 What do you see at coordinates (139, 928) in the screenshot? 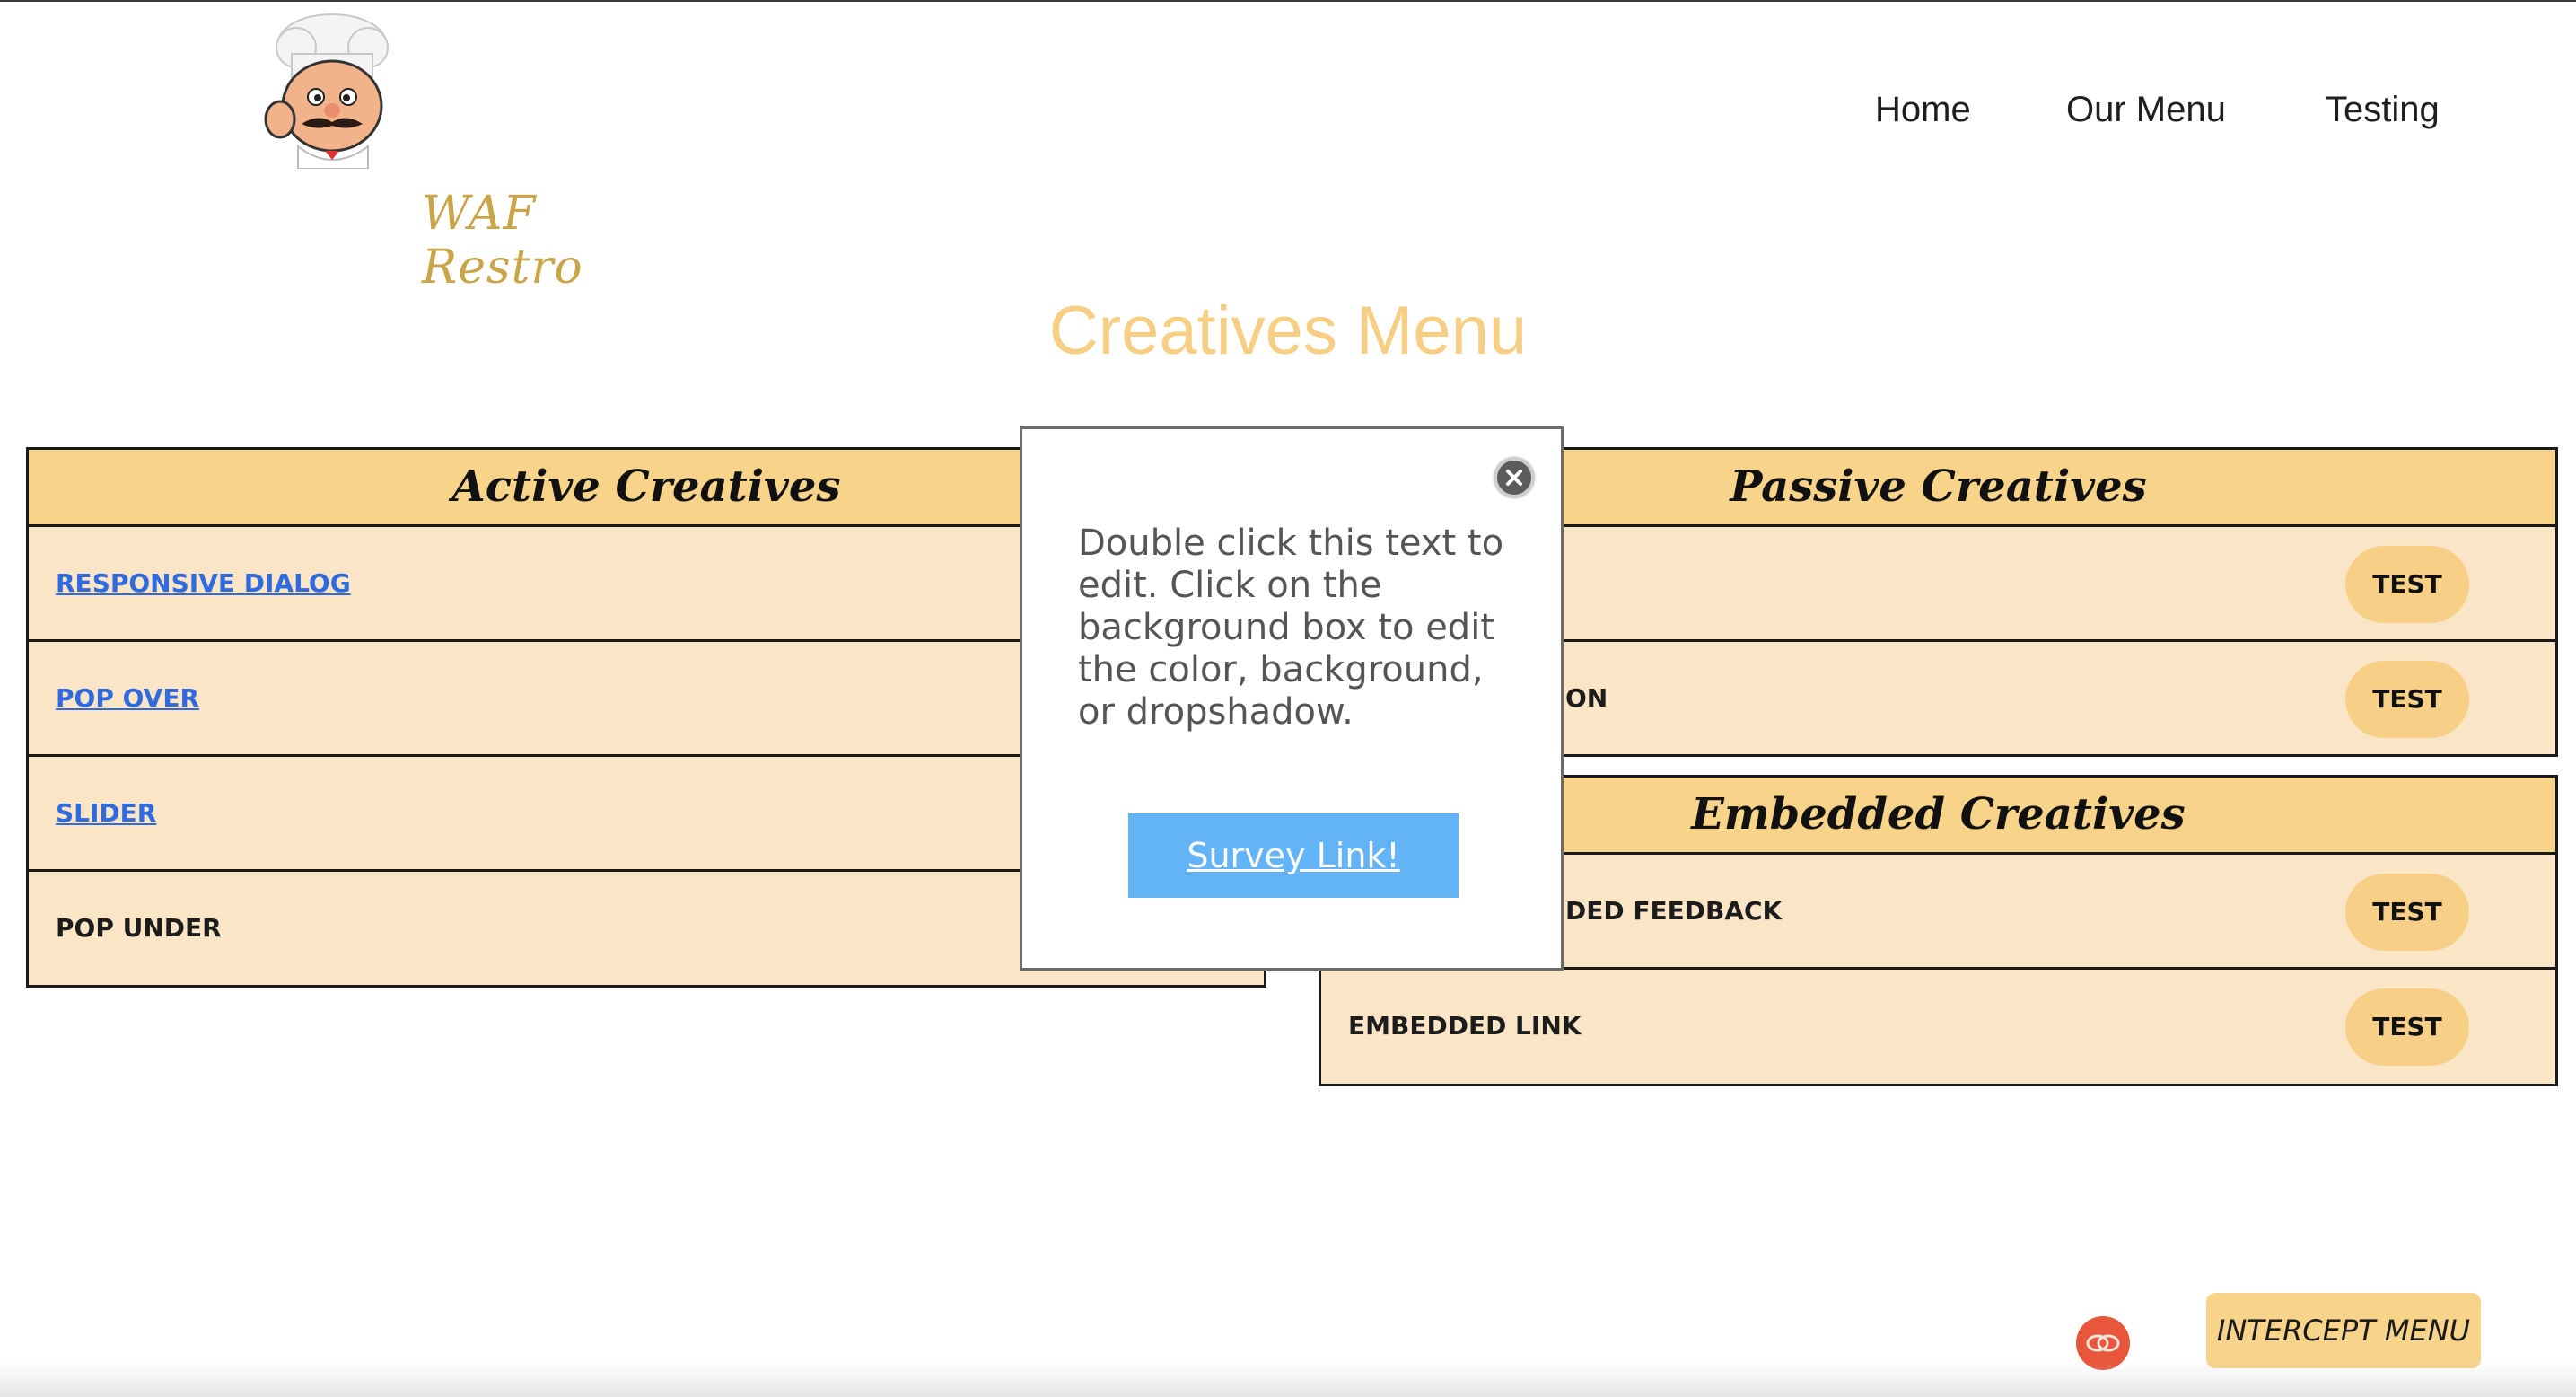
I see `pop-under-label: POP UNDER` at bounding box center [139, 928].